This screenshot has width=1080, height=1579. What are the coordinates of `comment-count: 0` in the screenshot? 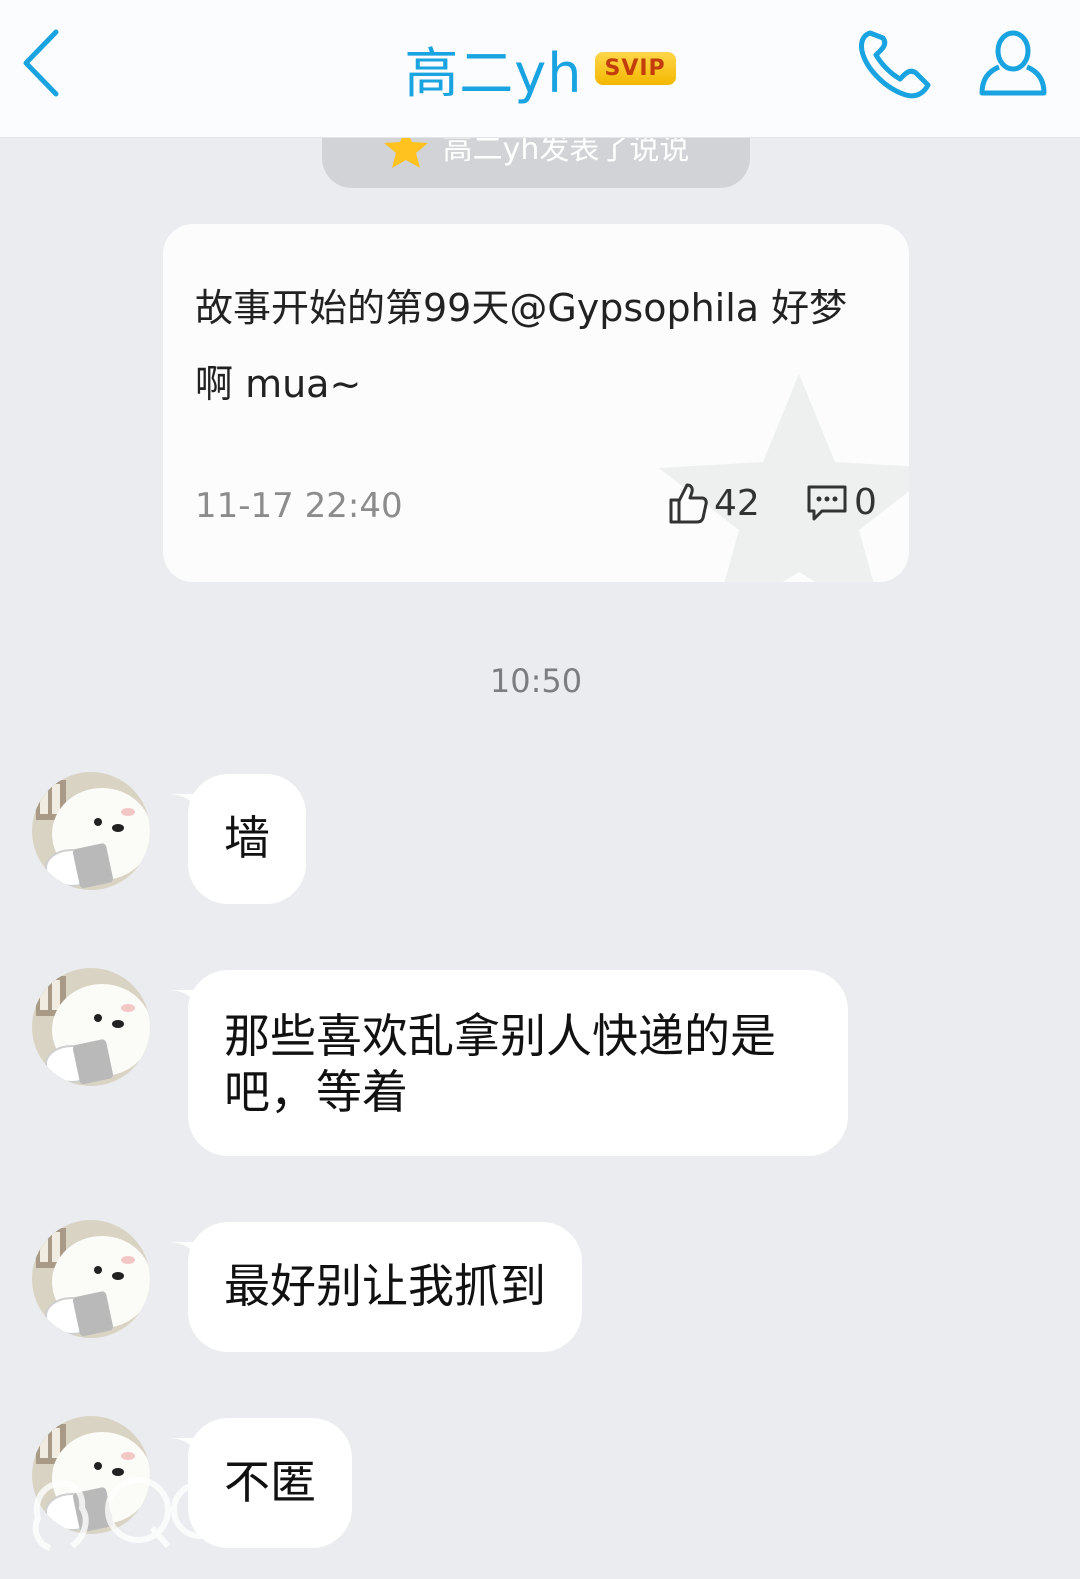 It's located at (865, 502).